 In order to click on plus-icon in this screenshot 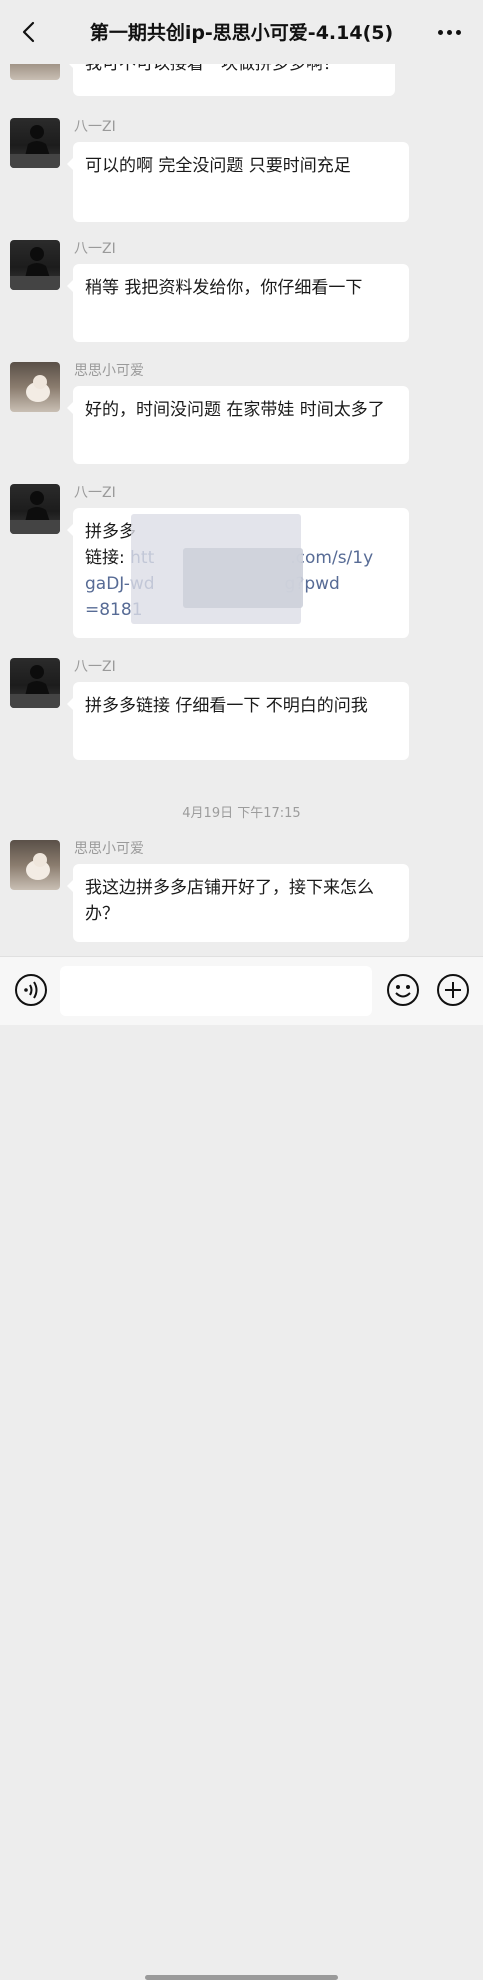, I will do `click(453, 990)`.